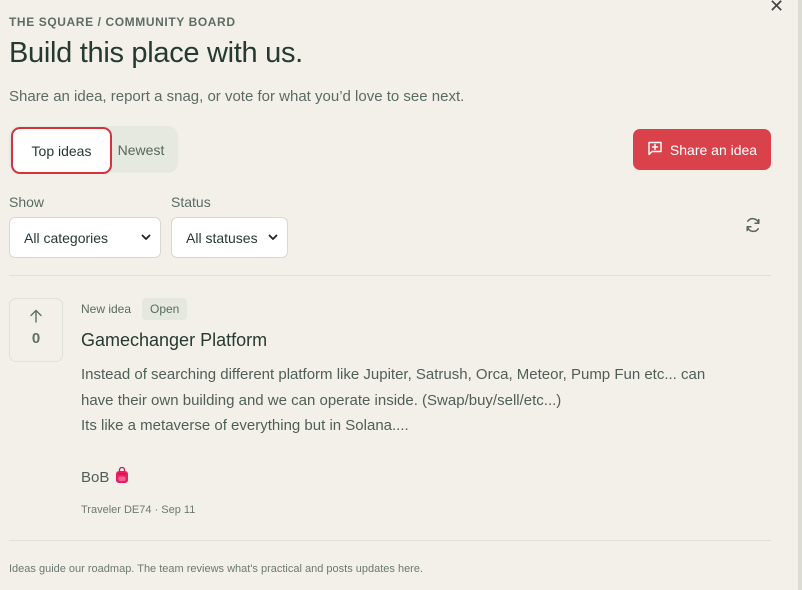  What do you see at coordinates (713, 149) in the screenshot?
I see `share-idea-label: Share an idea` at bounding box center [713, 149].